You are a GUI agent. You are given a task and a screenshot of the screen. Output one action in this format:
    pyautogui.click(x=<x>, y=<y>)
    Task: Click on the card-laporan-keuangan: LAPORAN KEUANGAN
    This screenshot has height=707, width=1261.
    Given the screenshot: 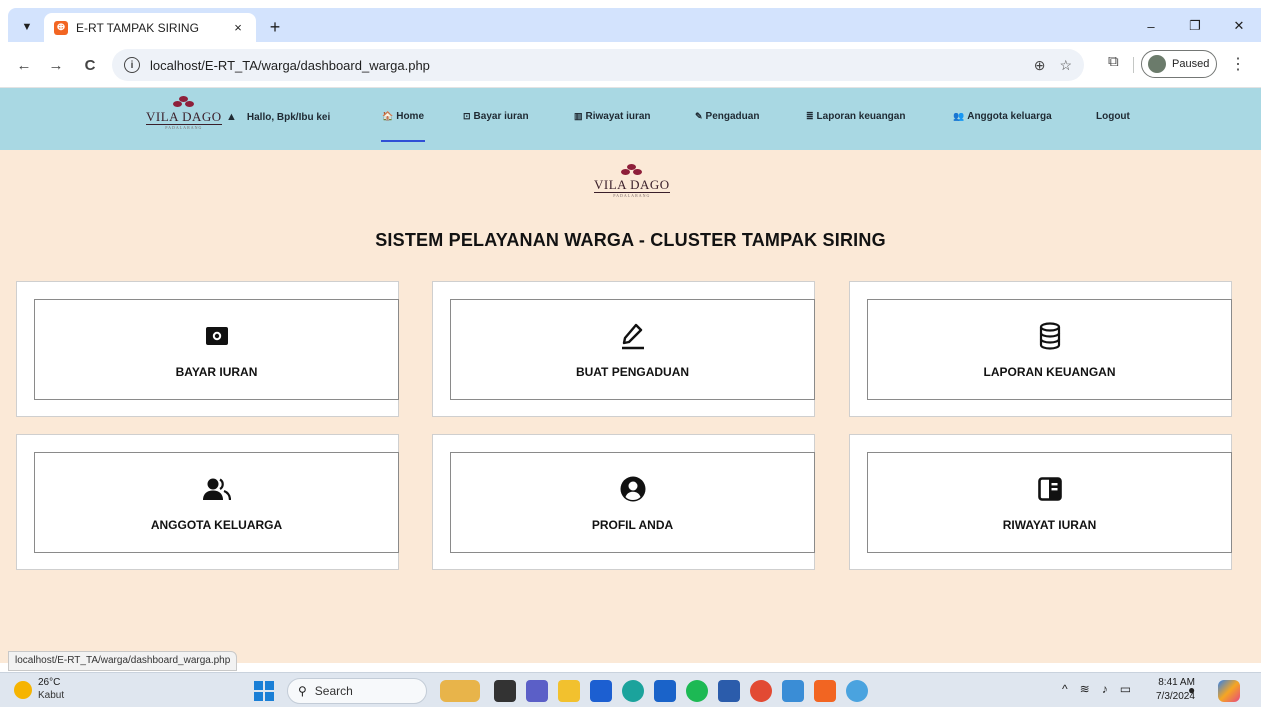 What is the action you would take?
    pyautogui.click(x=1040, y=349)
    